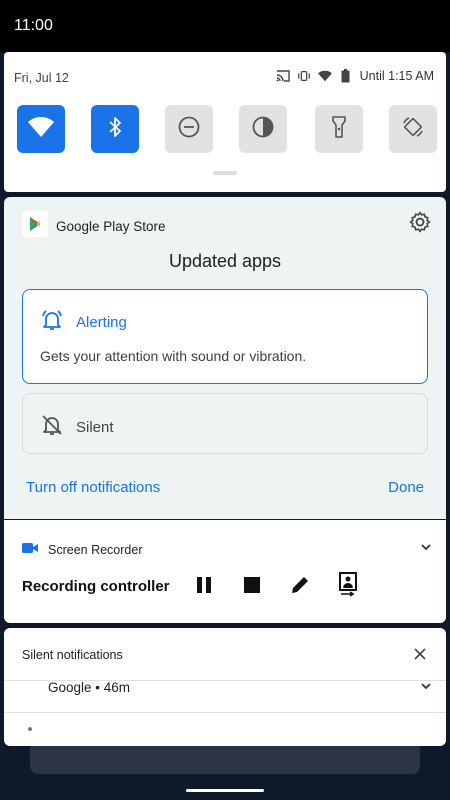 This screenshot has width=450, height=800. I want to click on silent-notification-item: Google • 46m, so click(89, 687).